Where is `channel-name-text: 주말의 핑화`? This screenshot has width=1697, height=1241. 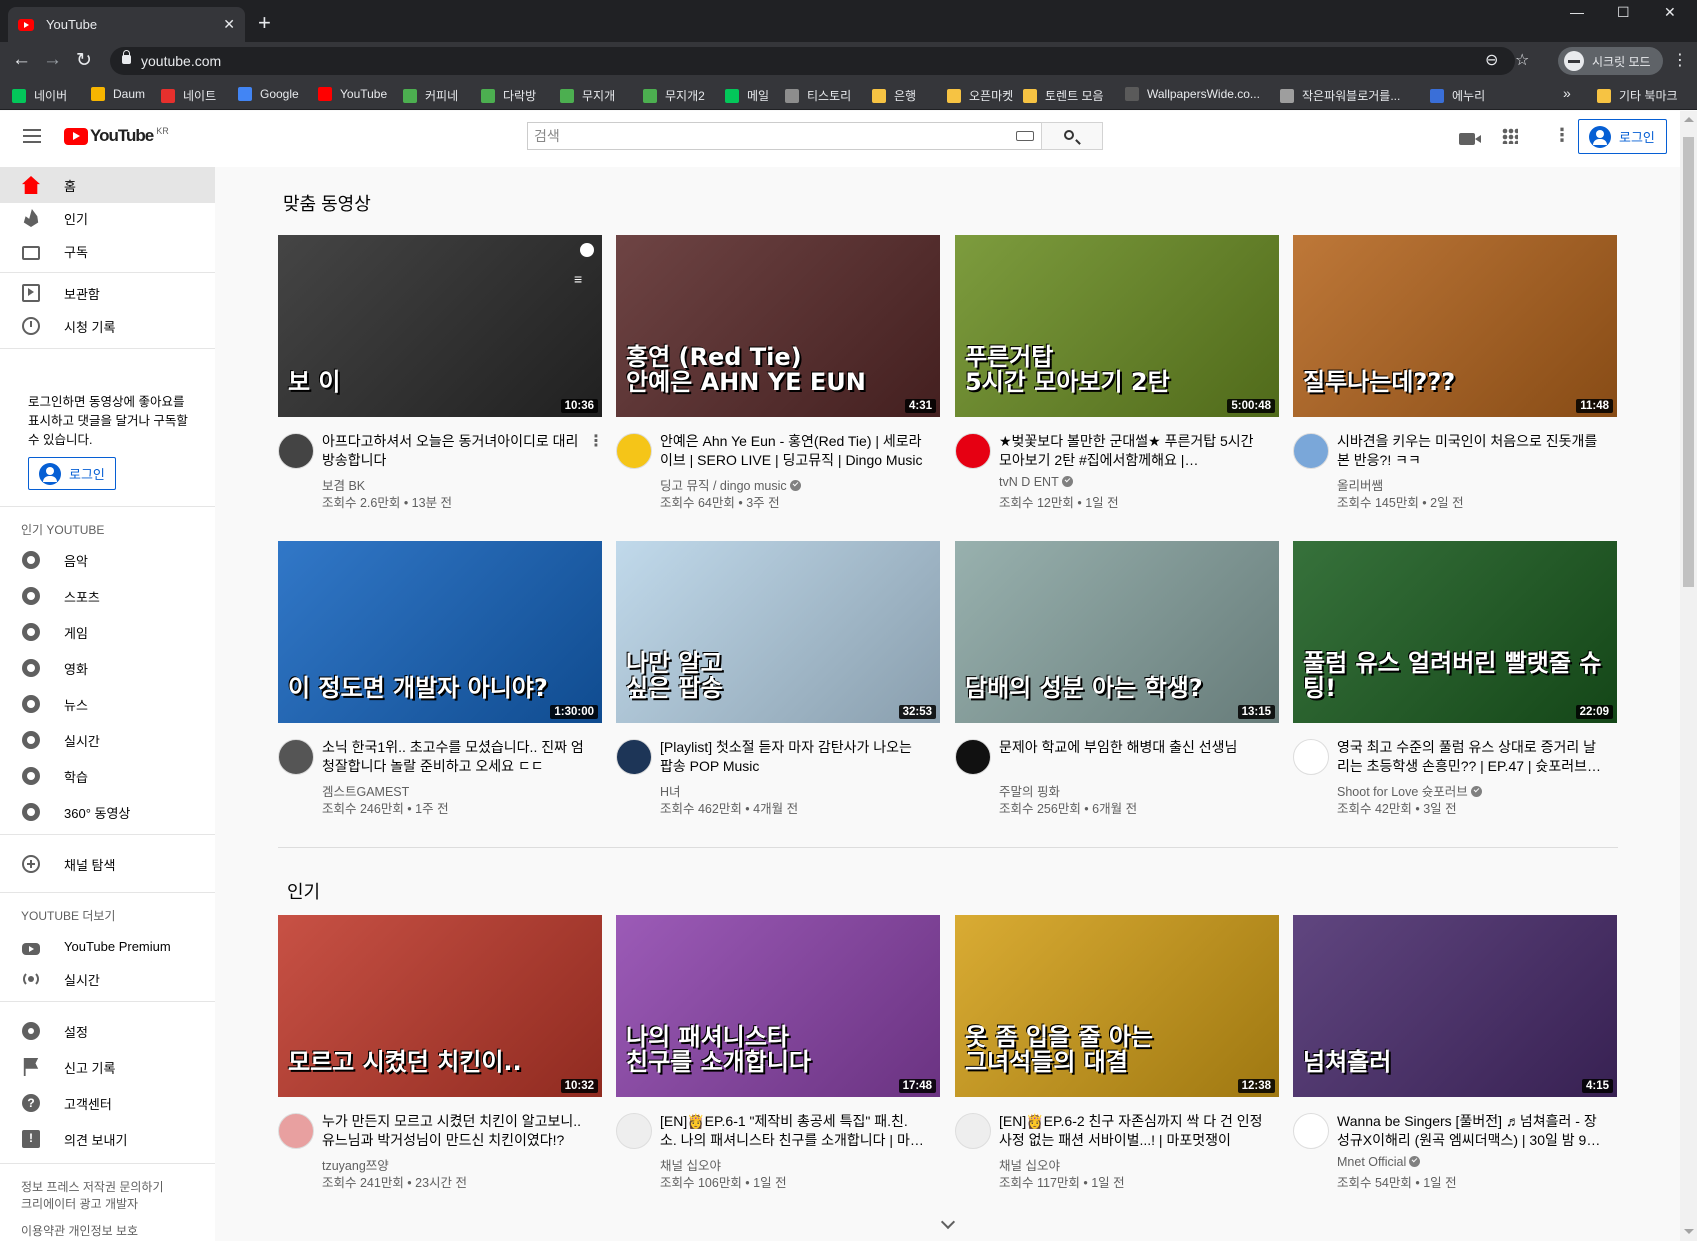 channel-name-text: 주말의 핑화 is located at coordinates (1029, 792).